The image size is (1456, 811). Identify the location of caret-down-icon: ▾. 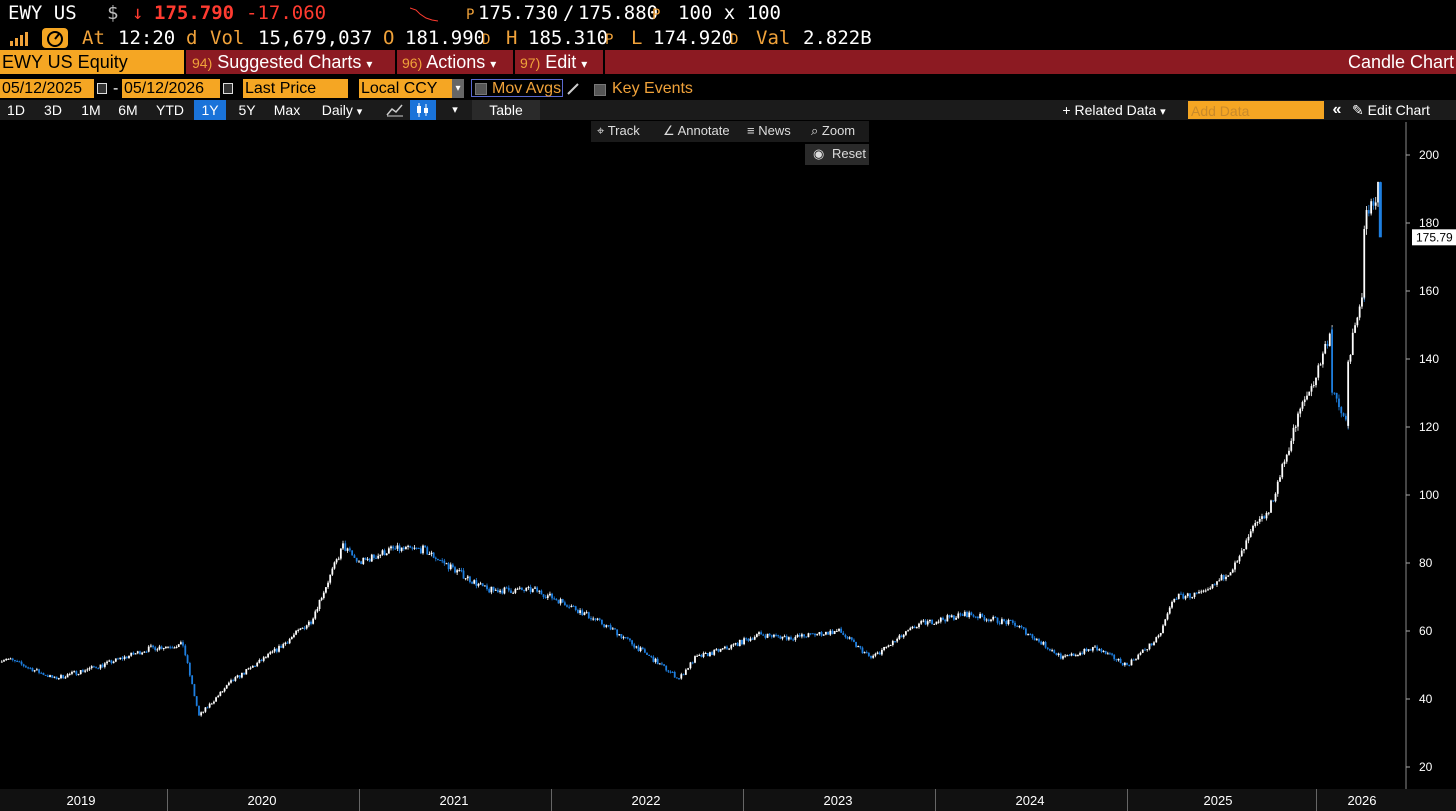
(1163, 112).